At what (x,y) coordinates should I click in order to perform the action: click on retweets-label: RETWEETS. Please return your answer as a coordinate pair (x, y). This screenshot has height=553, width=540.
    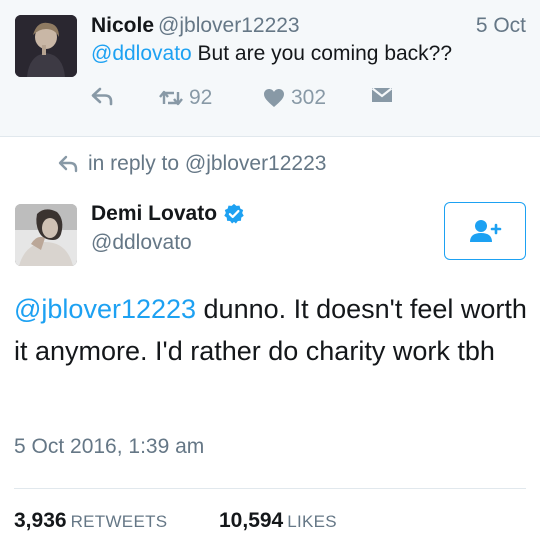
    Looking at the image, I should click on (119, 521).